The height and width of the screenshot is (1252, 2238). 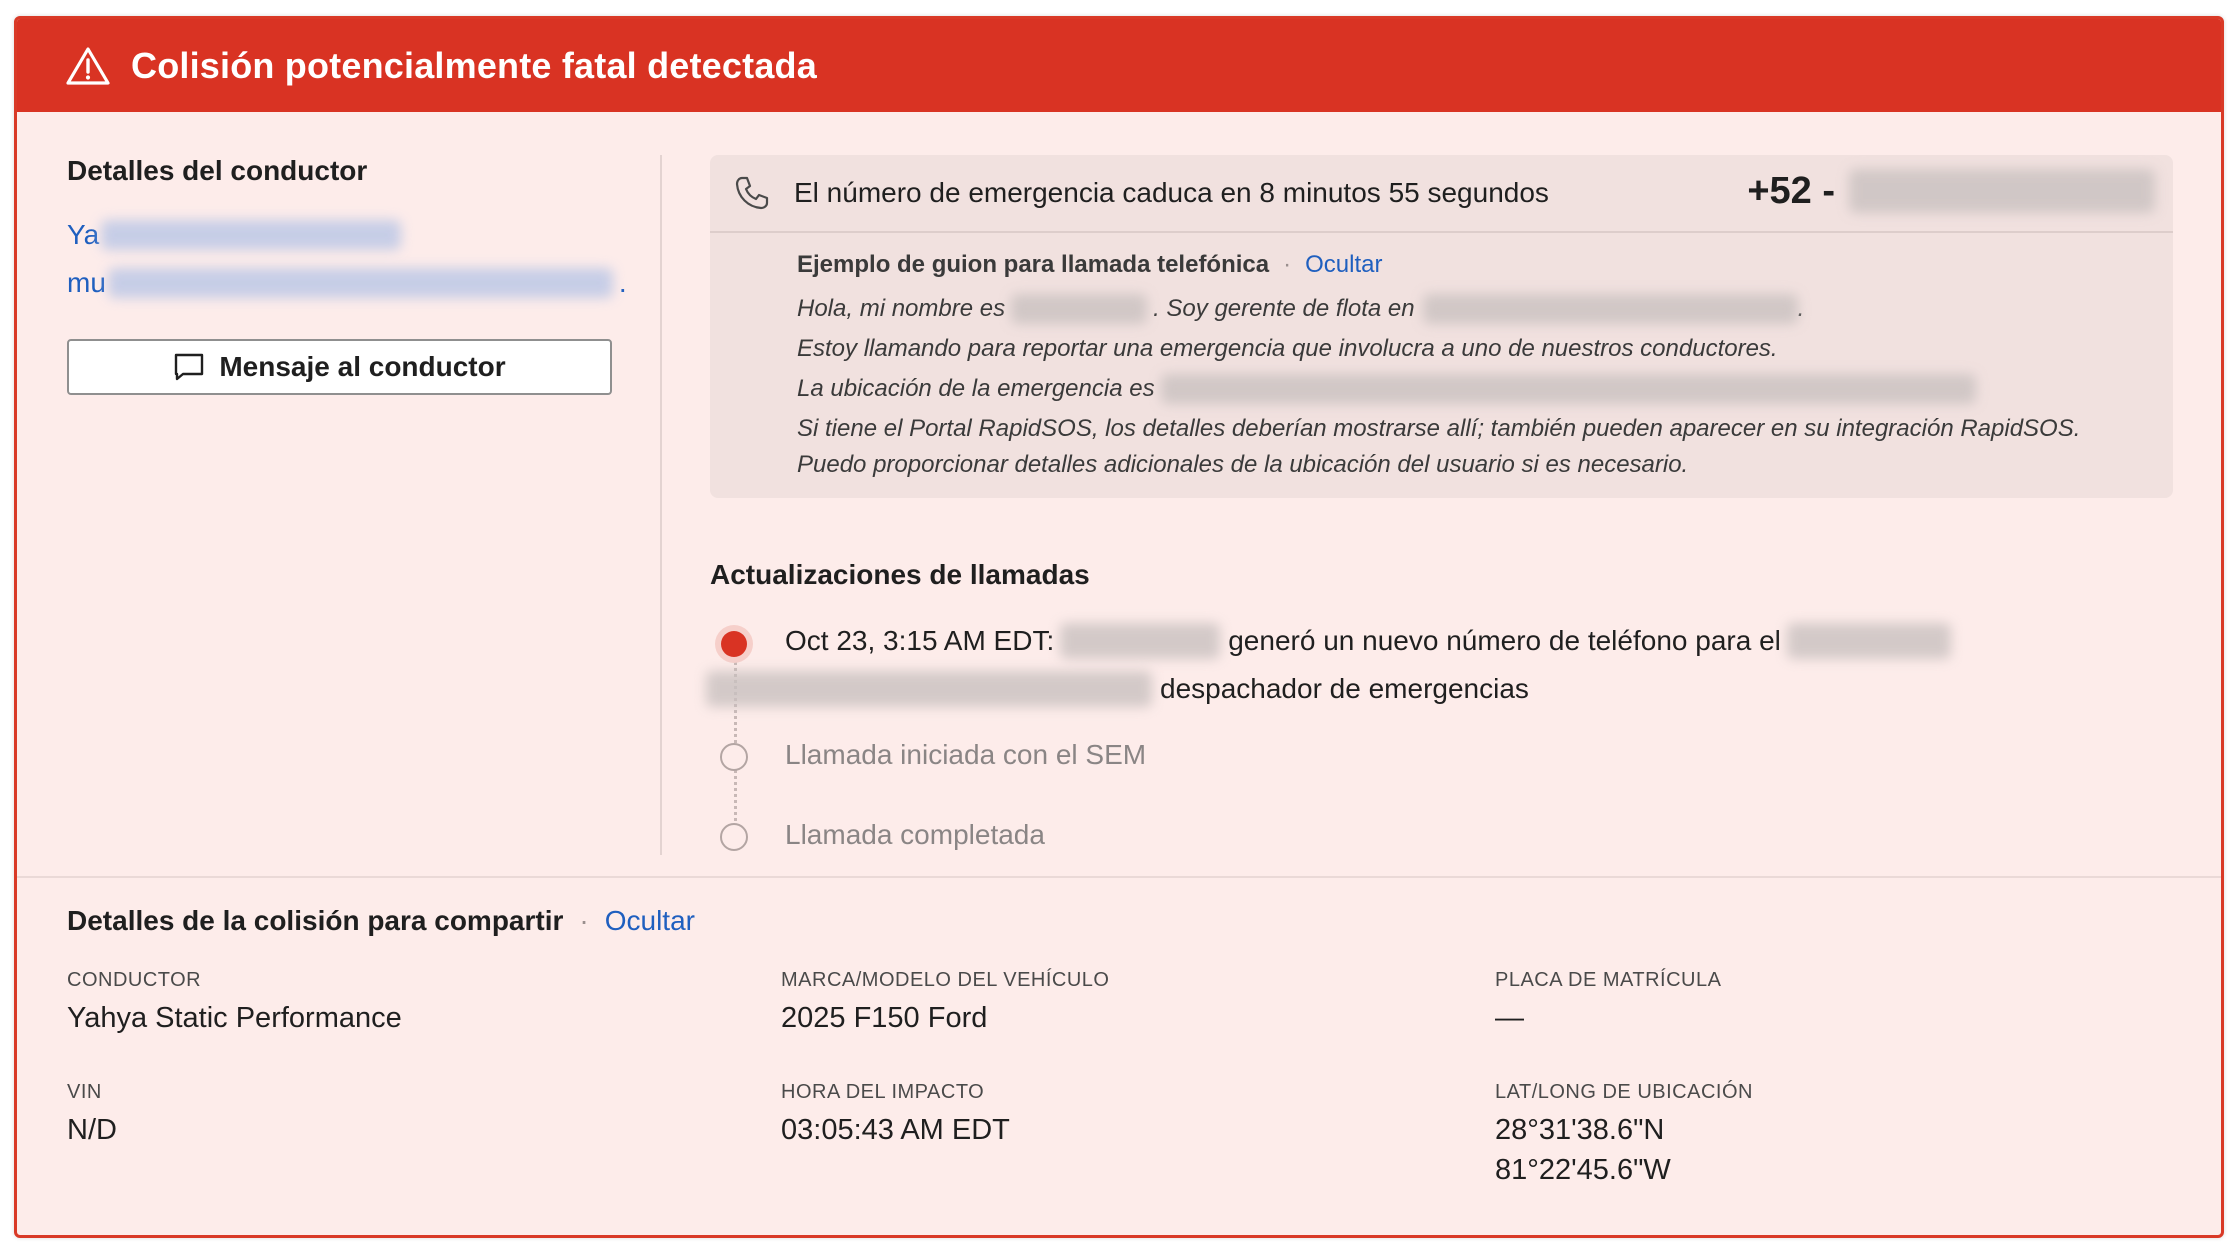 I want to click on section-divider, so click(x=1119, y=877).